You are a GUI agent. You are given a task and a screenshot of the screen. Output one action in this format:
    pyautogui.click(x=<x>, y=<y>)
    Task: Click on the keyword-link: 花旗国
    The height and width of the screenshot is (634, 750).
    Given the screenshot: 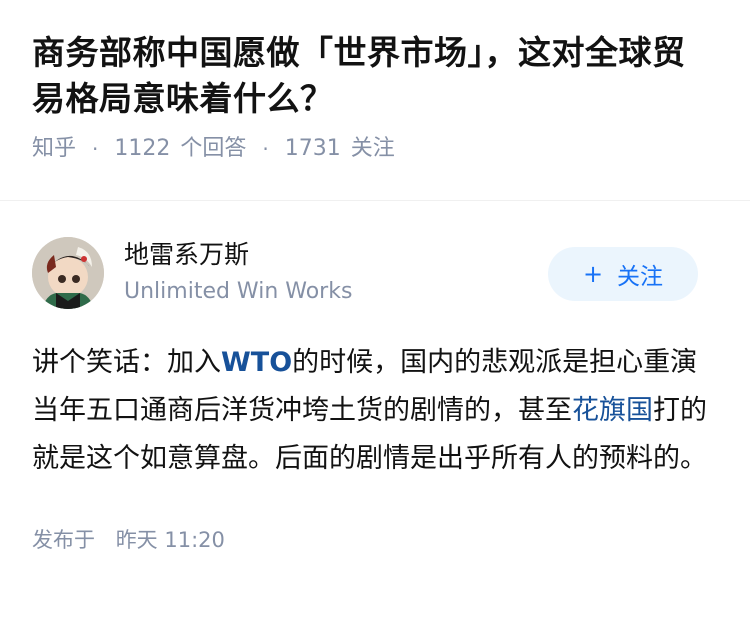 What is the action you would take?
    pyautogui.click(x=612, y=410)
    